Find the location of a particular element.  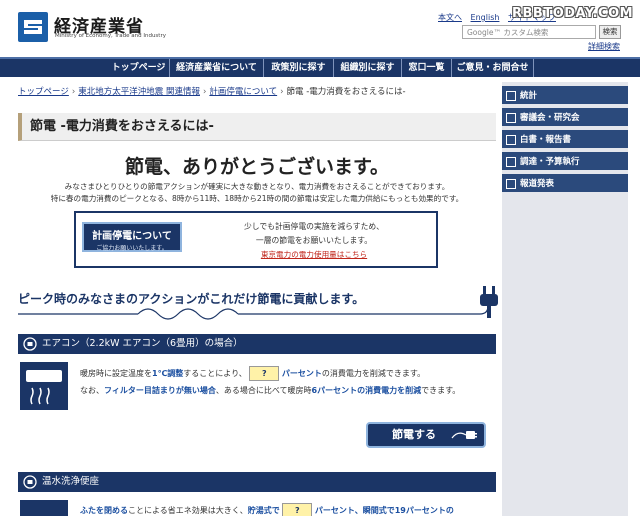

watermark: RBBTODAY.COM is located at coordinates (573, 13).